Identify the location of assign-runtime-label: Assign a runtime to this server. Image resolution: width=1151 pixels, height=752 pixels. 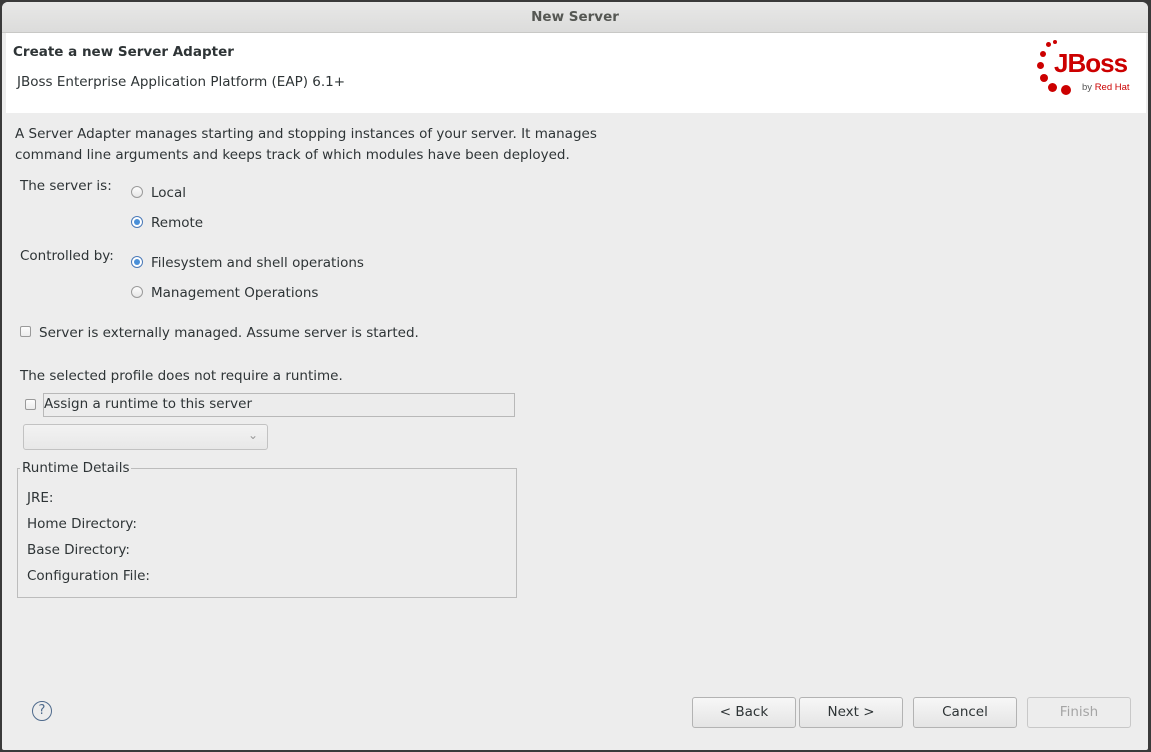
(148, 404).